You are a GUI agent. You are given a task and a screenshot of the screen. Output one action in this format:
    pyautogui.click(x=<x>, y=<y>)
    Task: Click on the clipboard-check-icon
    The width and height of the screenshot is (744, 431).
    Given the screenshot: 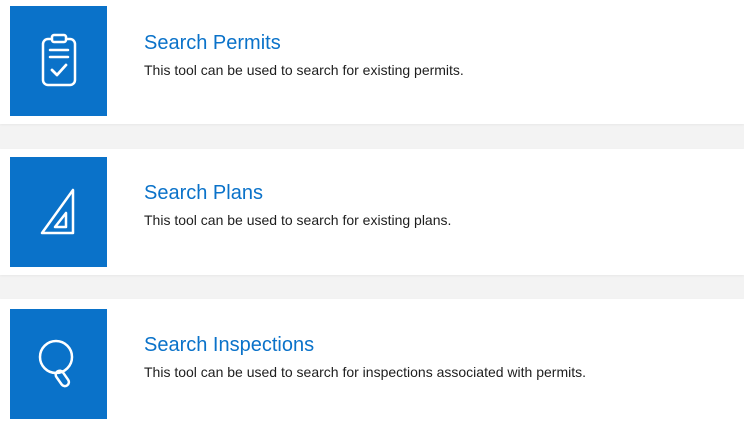 What is the action you would take?
    pyautogui.click(x=58, y=60)
    